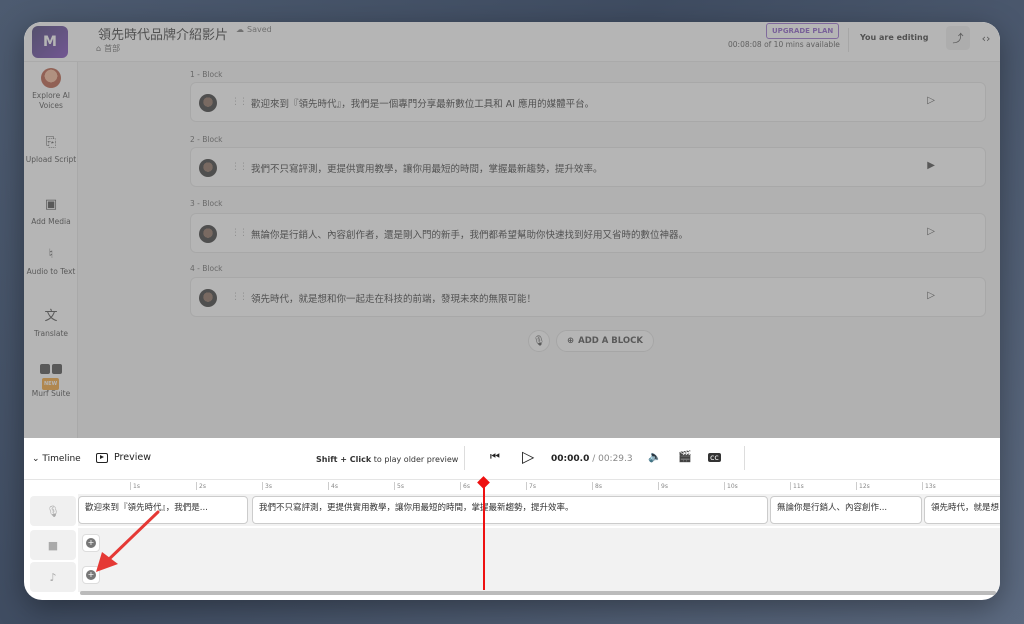  I want to click on music-note-icon: ♪, so click(53, 577).